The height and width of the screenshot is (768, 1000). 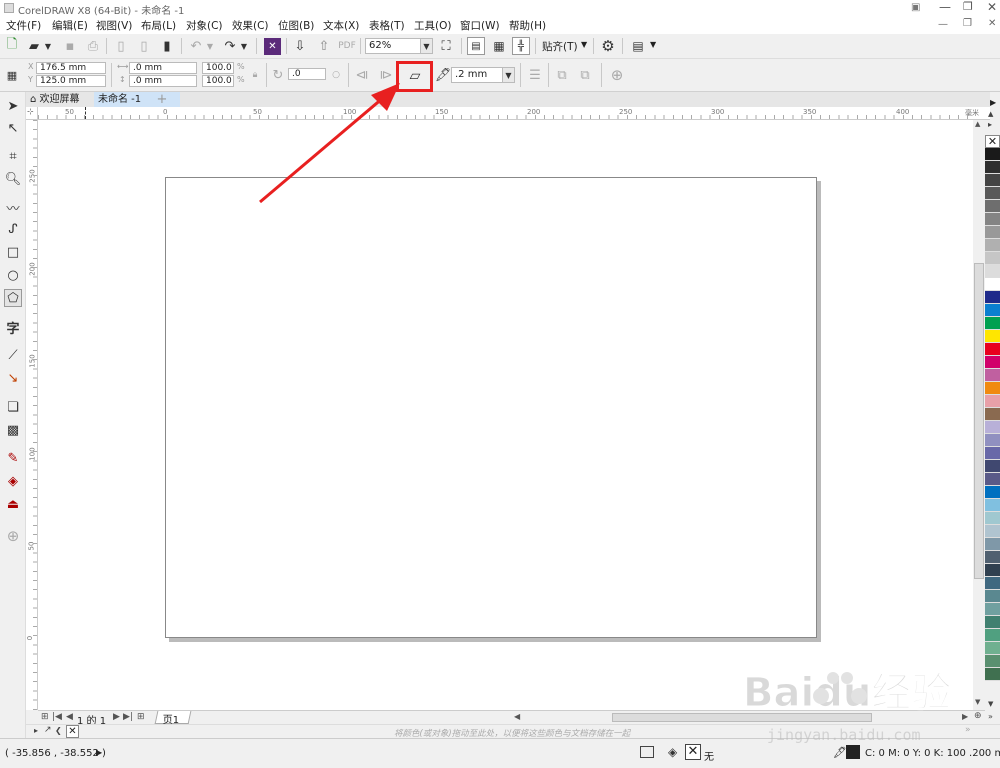 I want to click on menu-effects: 效果(C), so click(x=250, y=25).